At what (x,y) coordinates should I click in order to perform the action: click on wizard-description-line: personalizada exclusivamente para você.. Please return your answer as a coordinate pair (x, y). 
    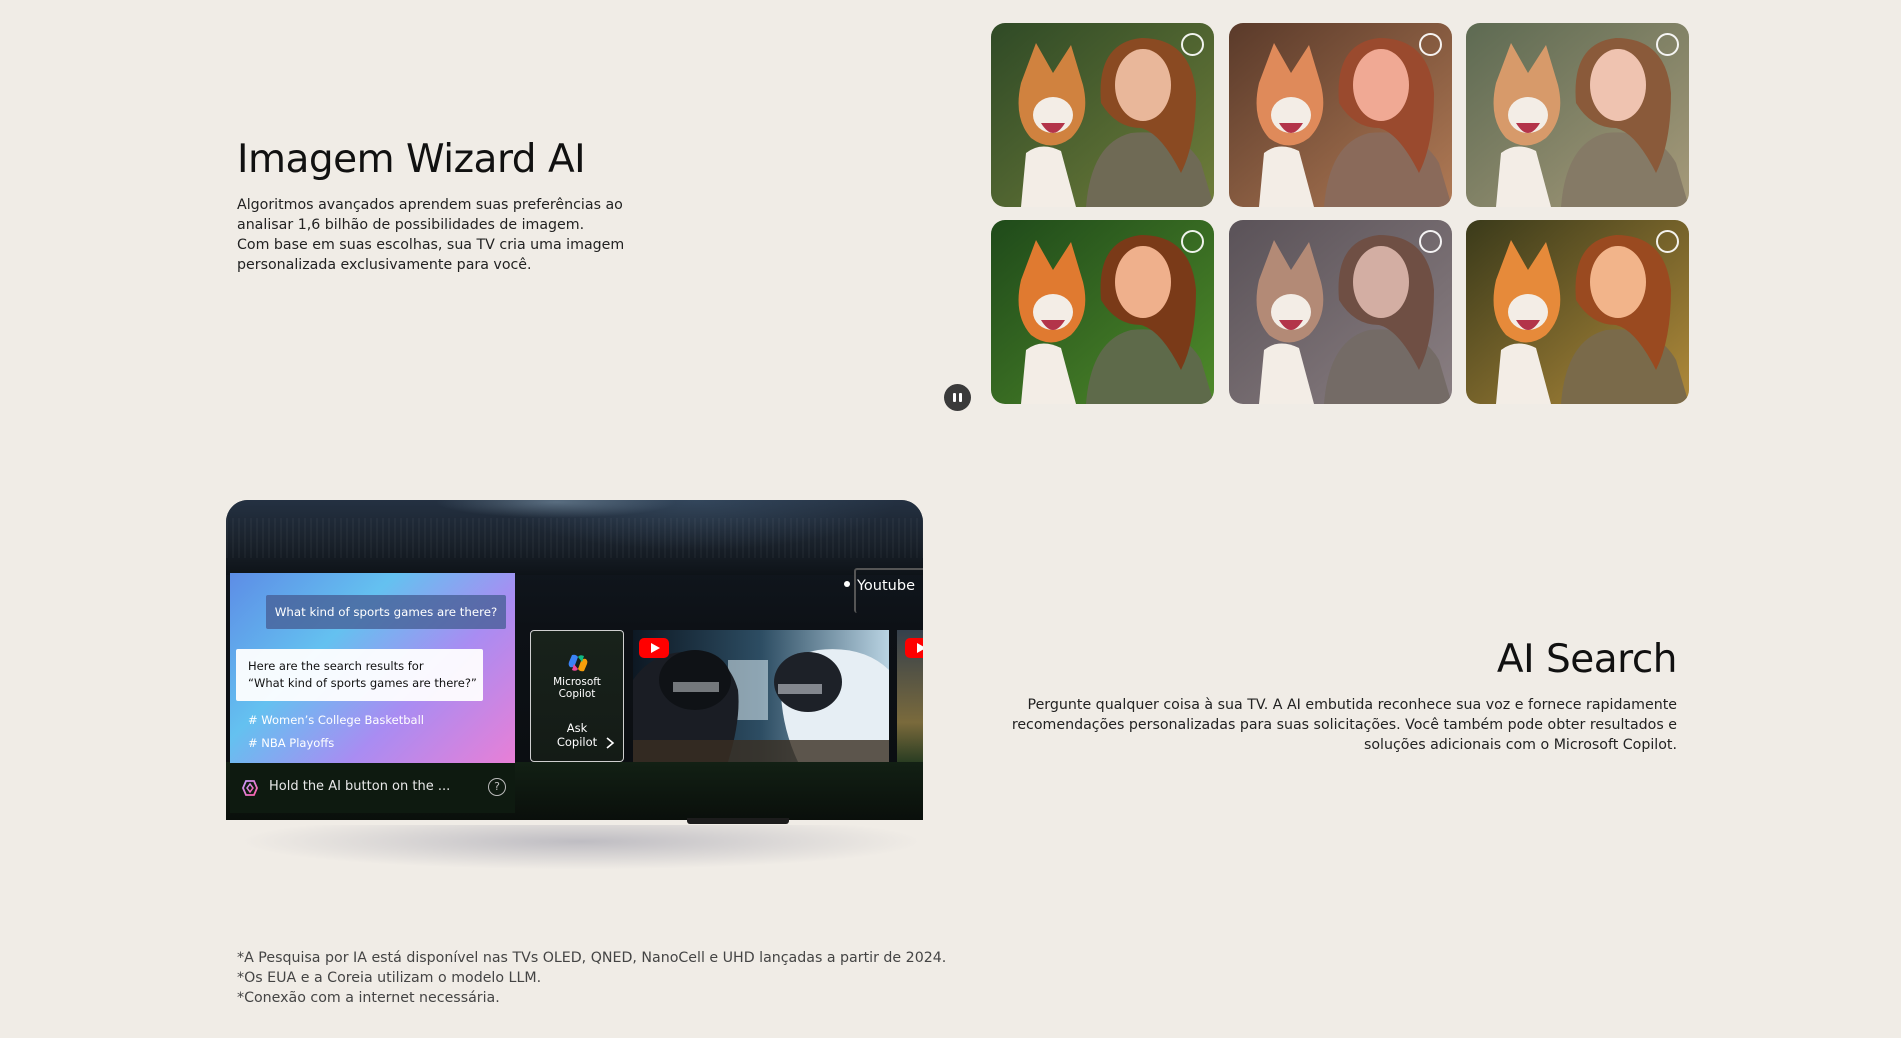
    Looking at the image, I should click on (384, 264).